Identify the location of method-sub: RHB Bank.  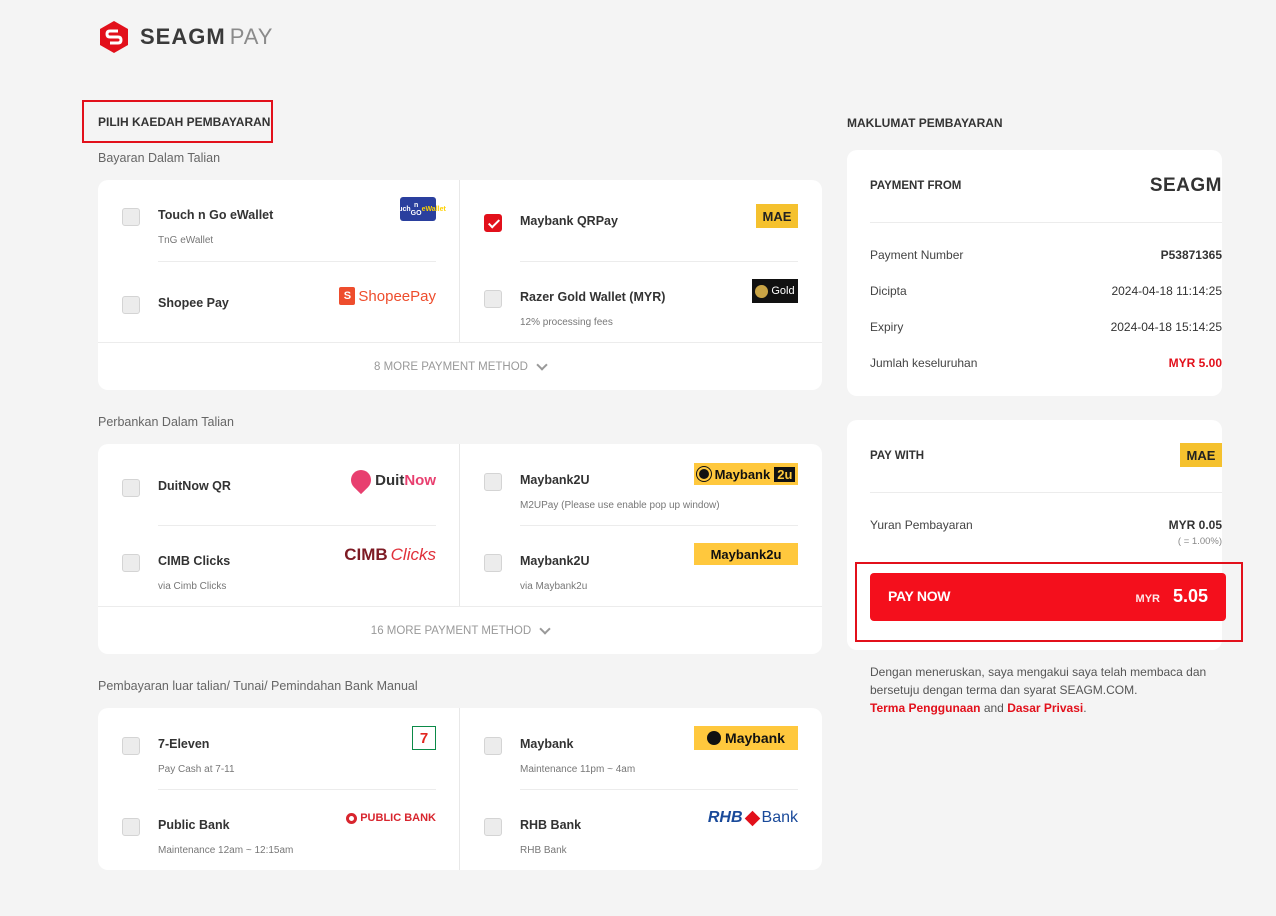
(543, 850).